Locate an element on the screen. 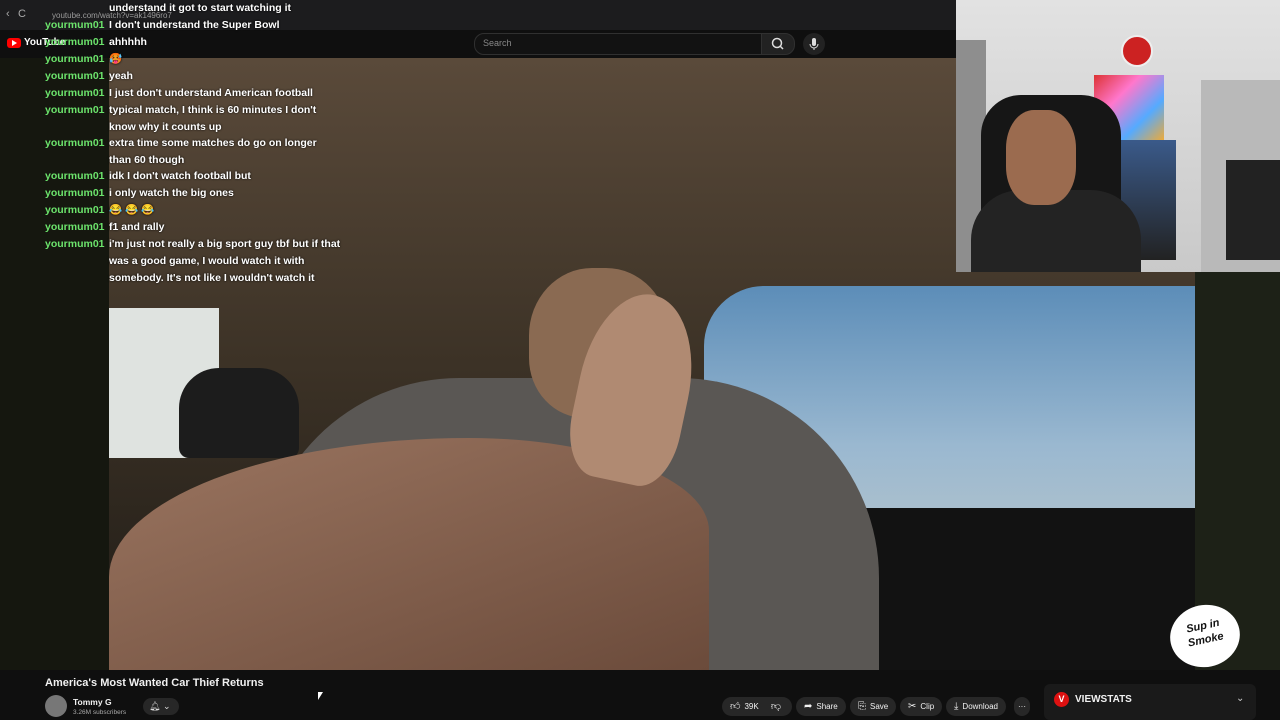 The width and height of the screenshot is (1280, 720). more-icon: ··· is located at coordinates (1022, 706).